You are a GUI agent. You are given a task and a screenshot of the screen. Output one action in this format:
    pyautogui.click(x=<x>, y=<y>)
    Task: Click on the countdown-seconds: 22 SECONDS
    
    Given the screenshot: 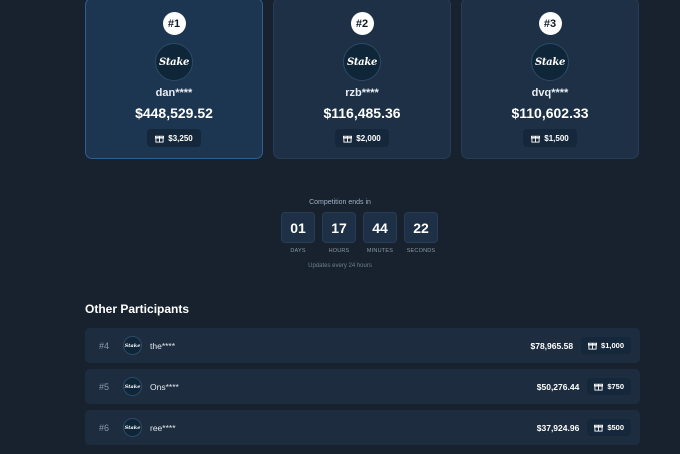 What is the action you would take?
    pyautogui.click(x=421, y=233)
    